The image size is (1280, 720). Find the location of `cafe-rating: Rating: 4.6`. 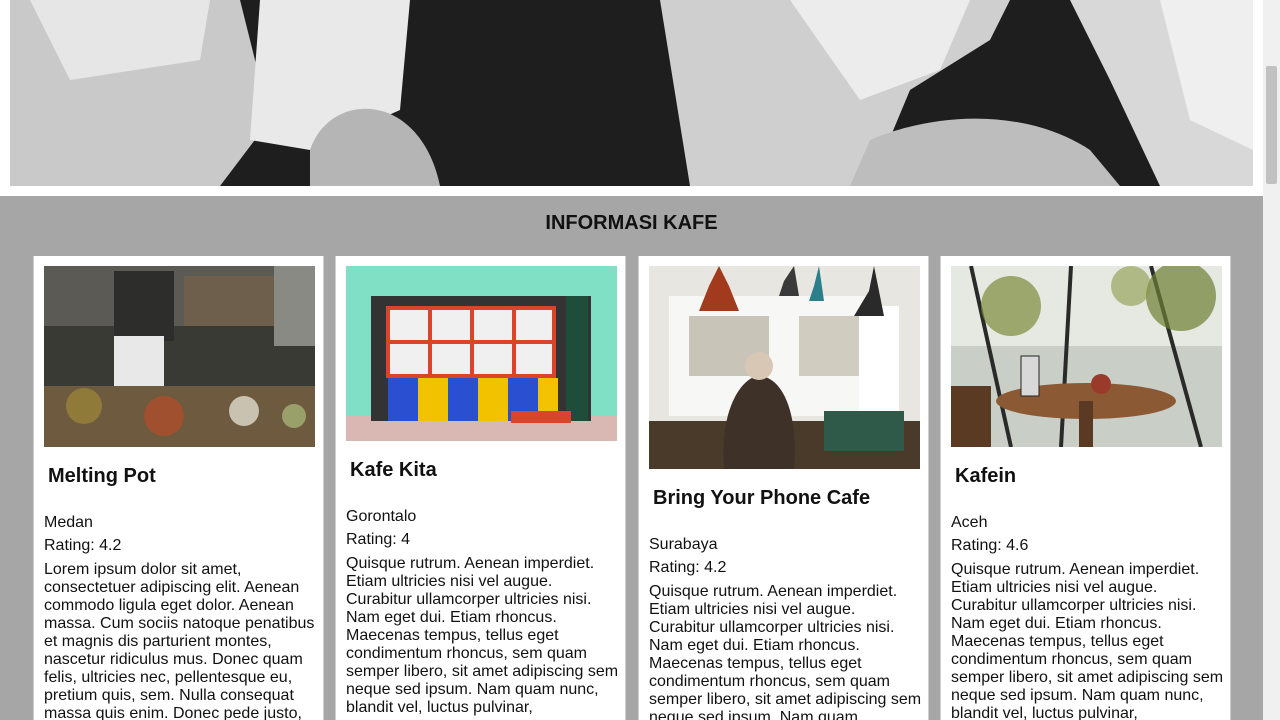

cafe-rating: Rating: 4.6 is located at coordinates (990, 545).